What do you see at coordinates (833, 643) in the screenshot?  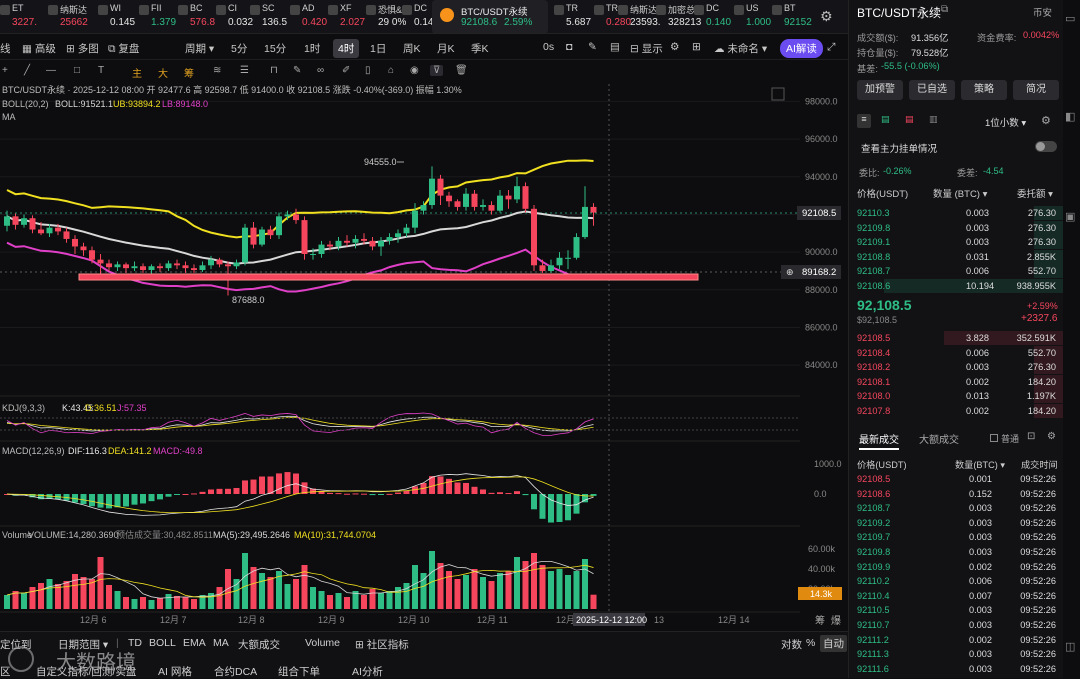 I see `auto-scale-toggle: 自动` at bounding box center [833, 643].